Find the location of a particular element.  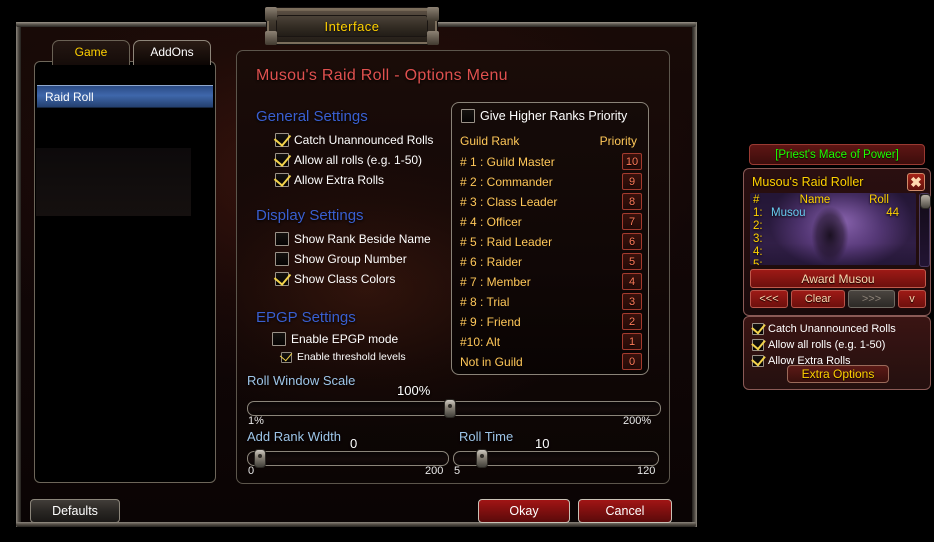

rank-row: # 5 : Raid Leader 6 is located at coordinates (551, 241).